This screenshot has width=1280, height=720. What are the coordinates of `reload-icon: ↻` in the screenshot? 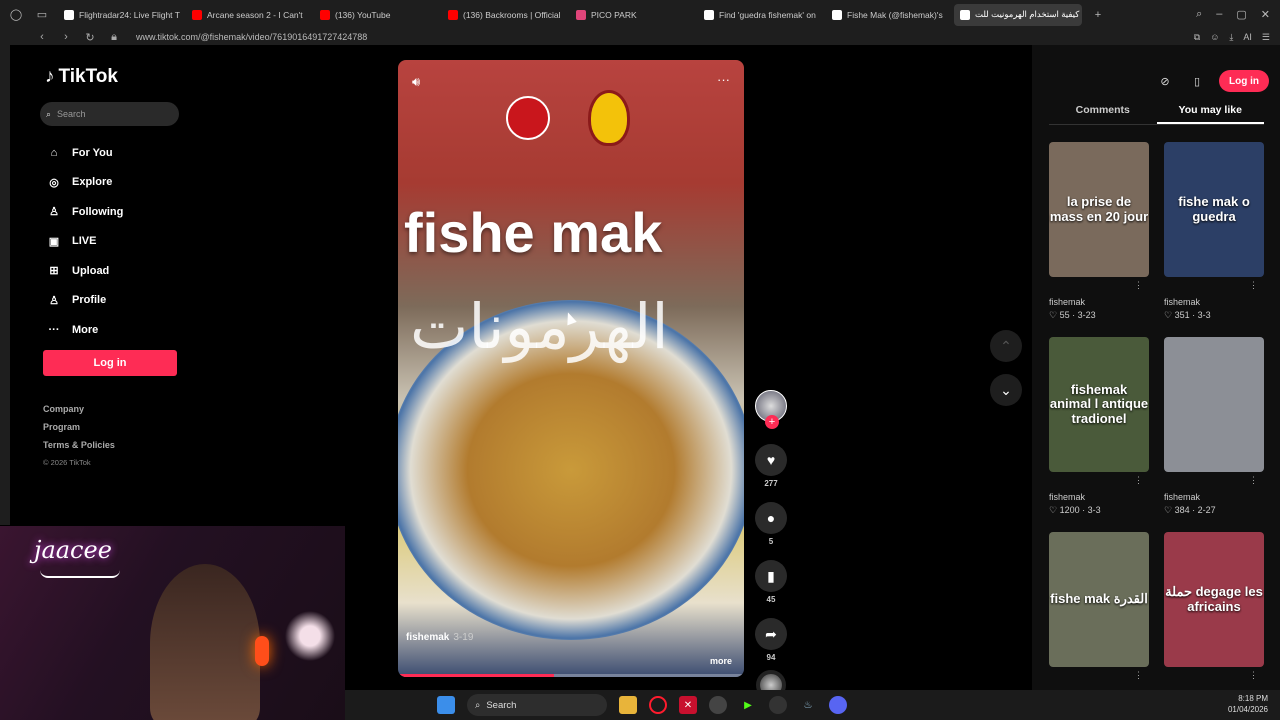 It's located at (90, 37).